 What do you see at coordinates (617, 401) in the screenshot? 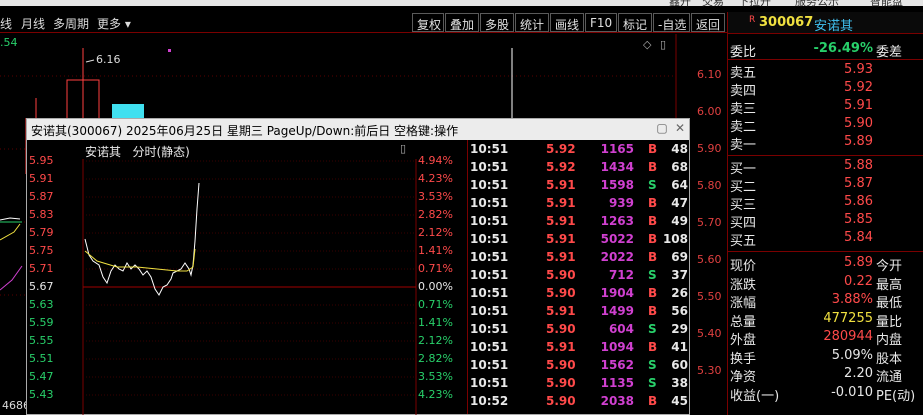
I see `tick-vol: 2038` at bounding box center [617, 401].